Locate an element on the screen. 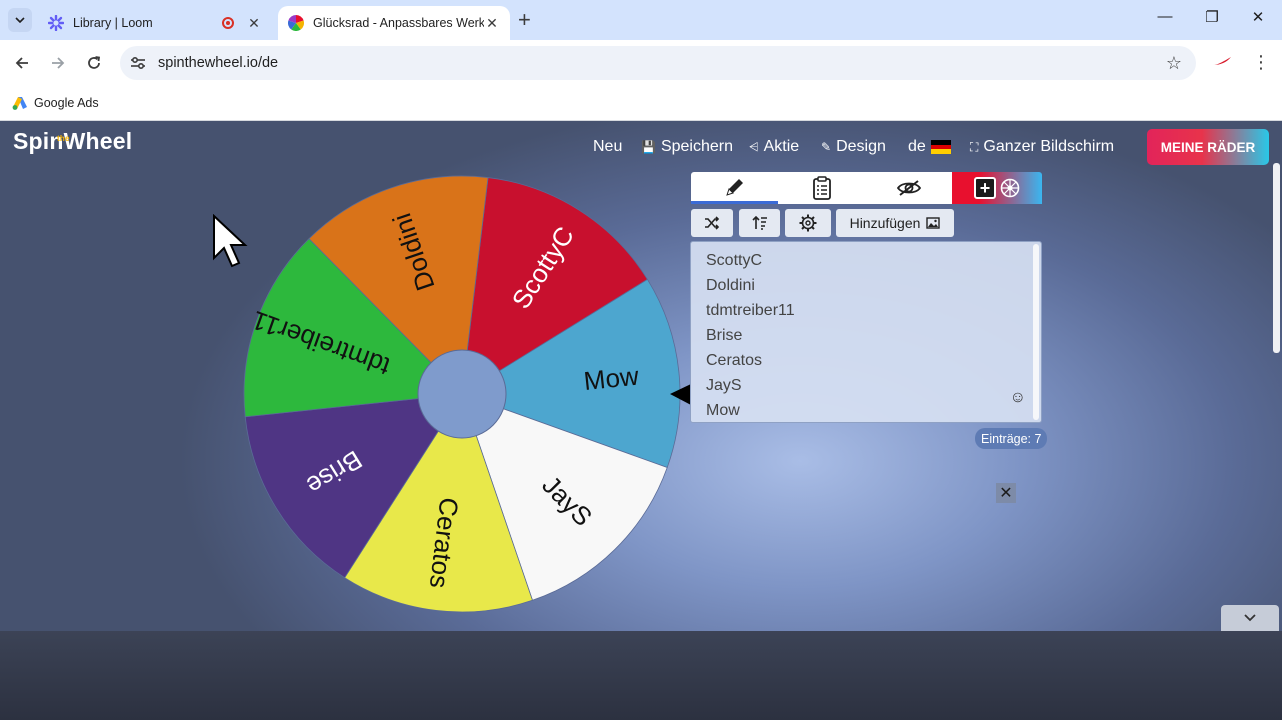 Image resolution: width=1282 pixels, height=720 pixels. nav-fullscreen: ⛶ Ganzer Bildschirm is located at coordinates (1042, 147).